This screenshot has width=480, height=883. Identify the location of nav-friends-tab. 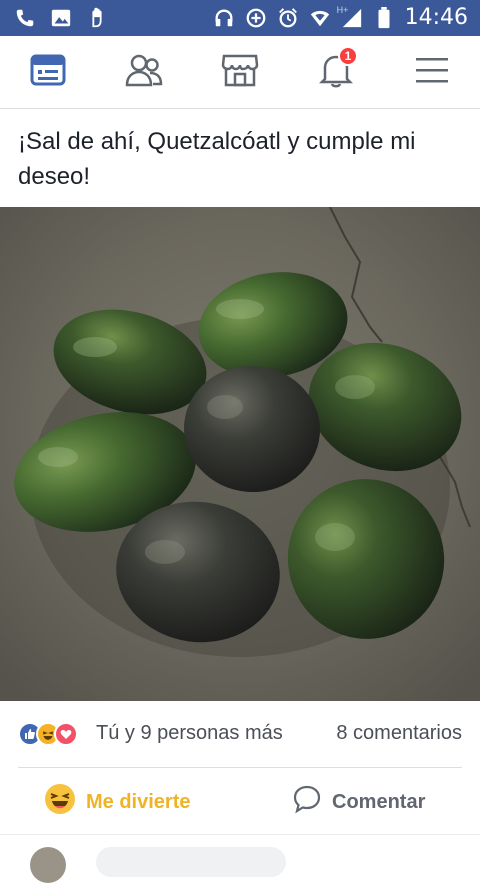
(144, 72).